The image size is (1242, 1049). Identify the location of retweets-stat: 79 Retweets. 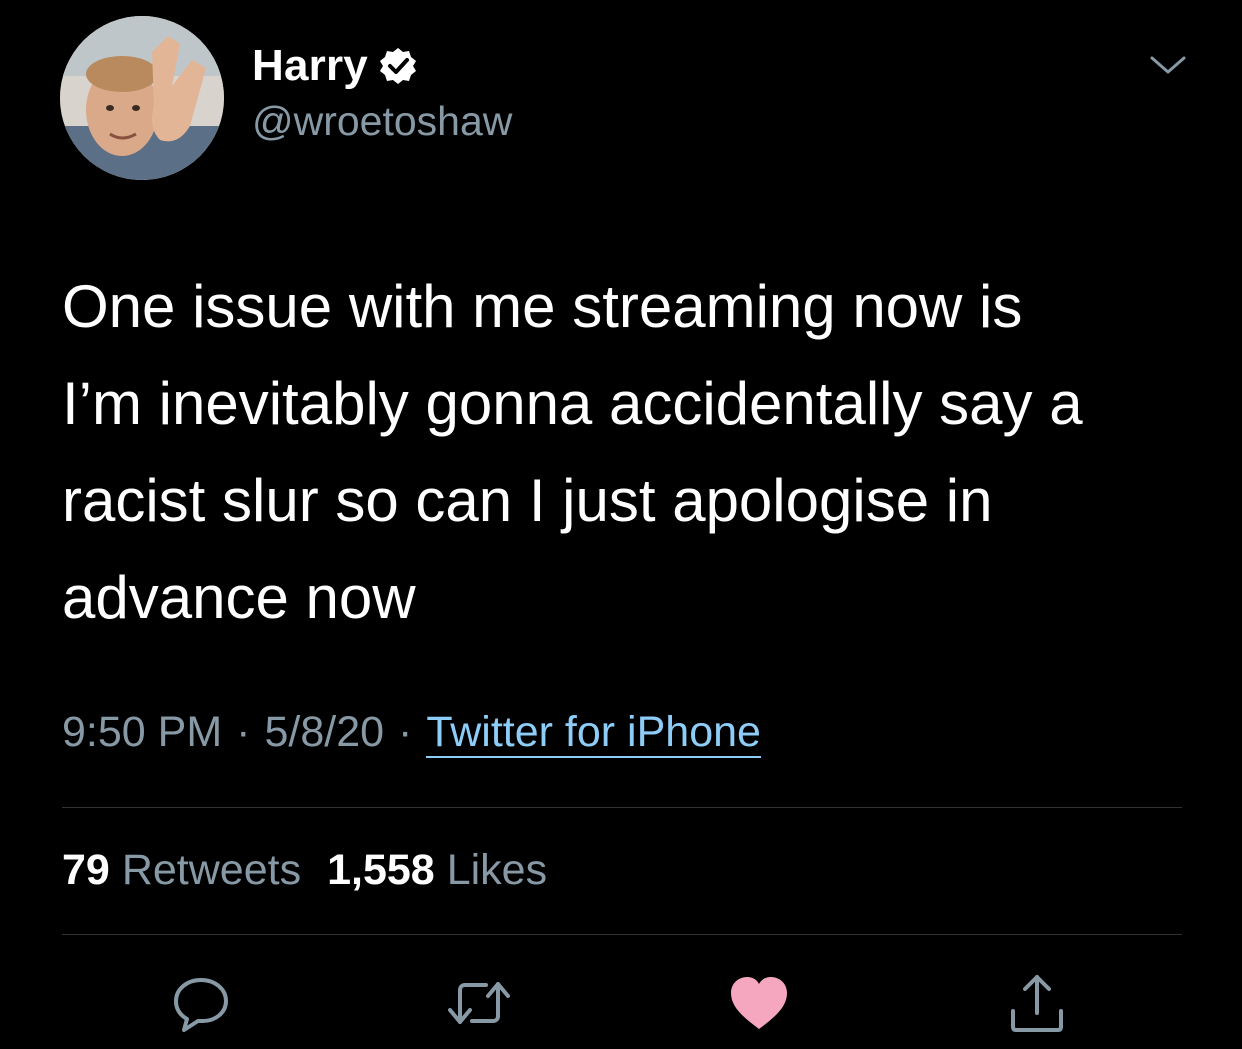
(181, 870).